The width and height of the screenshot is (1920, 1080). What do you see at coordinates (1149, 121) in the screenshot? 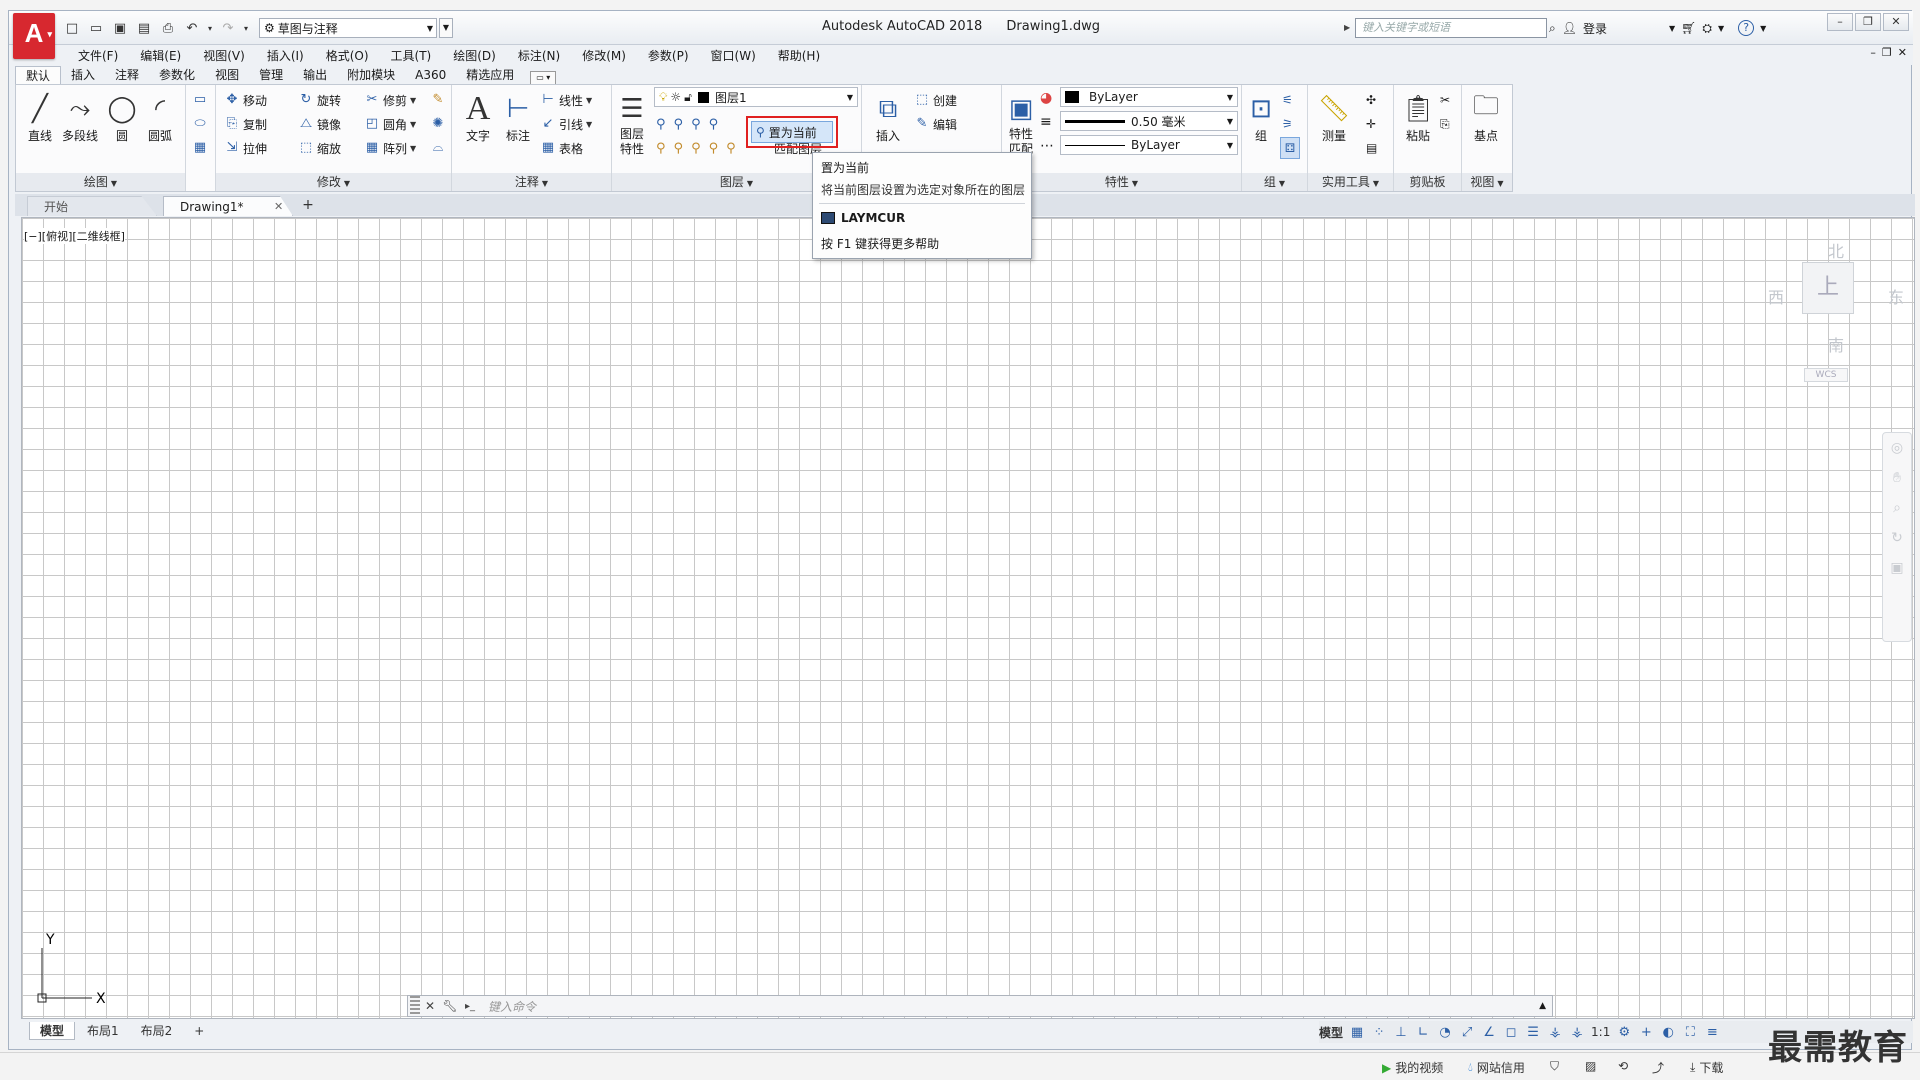
I see `lineweight-select: 0.50 毫米 ▼` at bounding box center [1149, 121].